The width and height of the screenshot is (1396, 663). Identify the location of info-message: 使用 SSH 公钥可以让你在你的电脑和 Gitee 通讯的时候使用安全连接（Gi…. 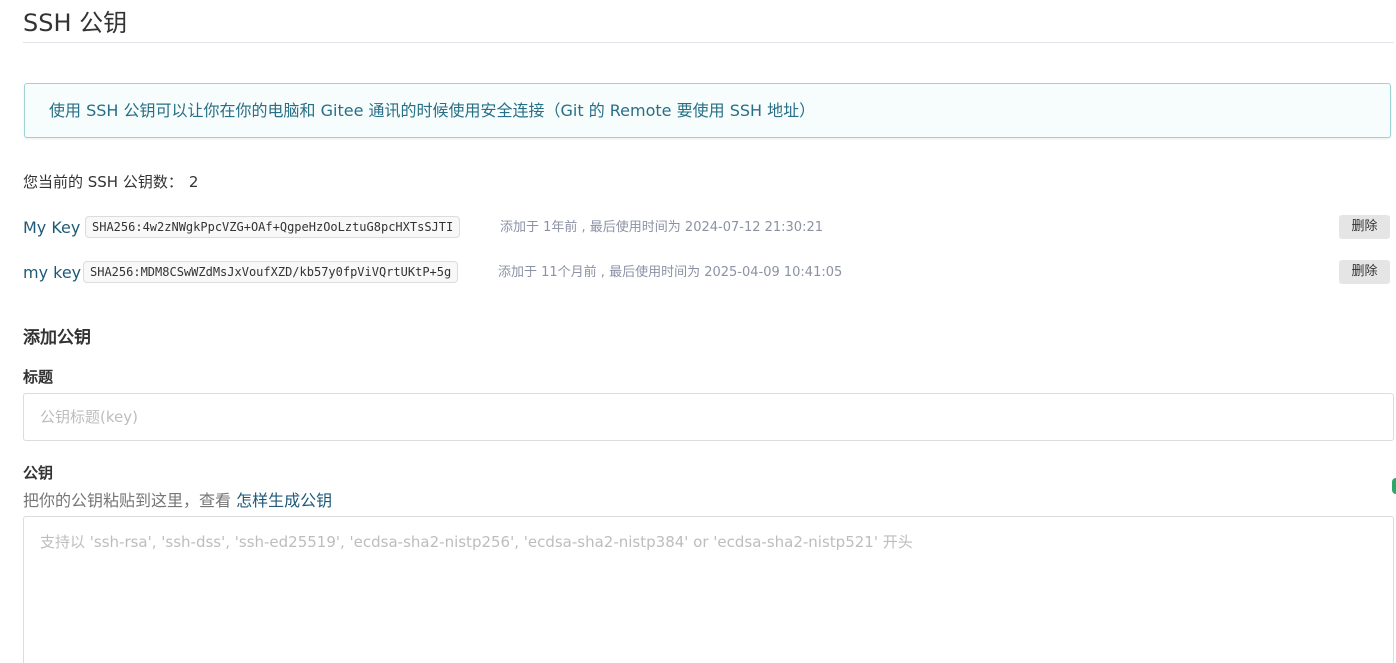
(707, 110).